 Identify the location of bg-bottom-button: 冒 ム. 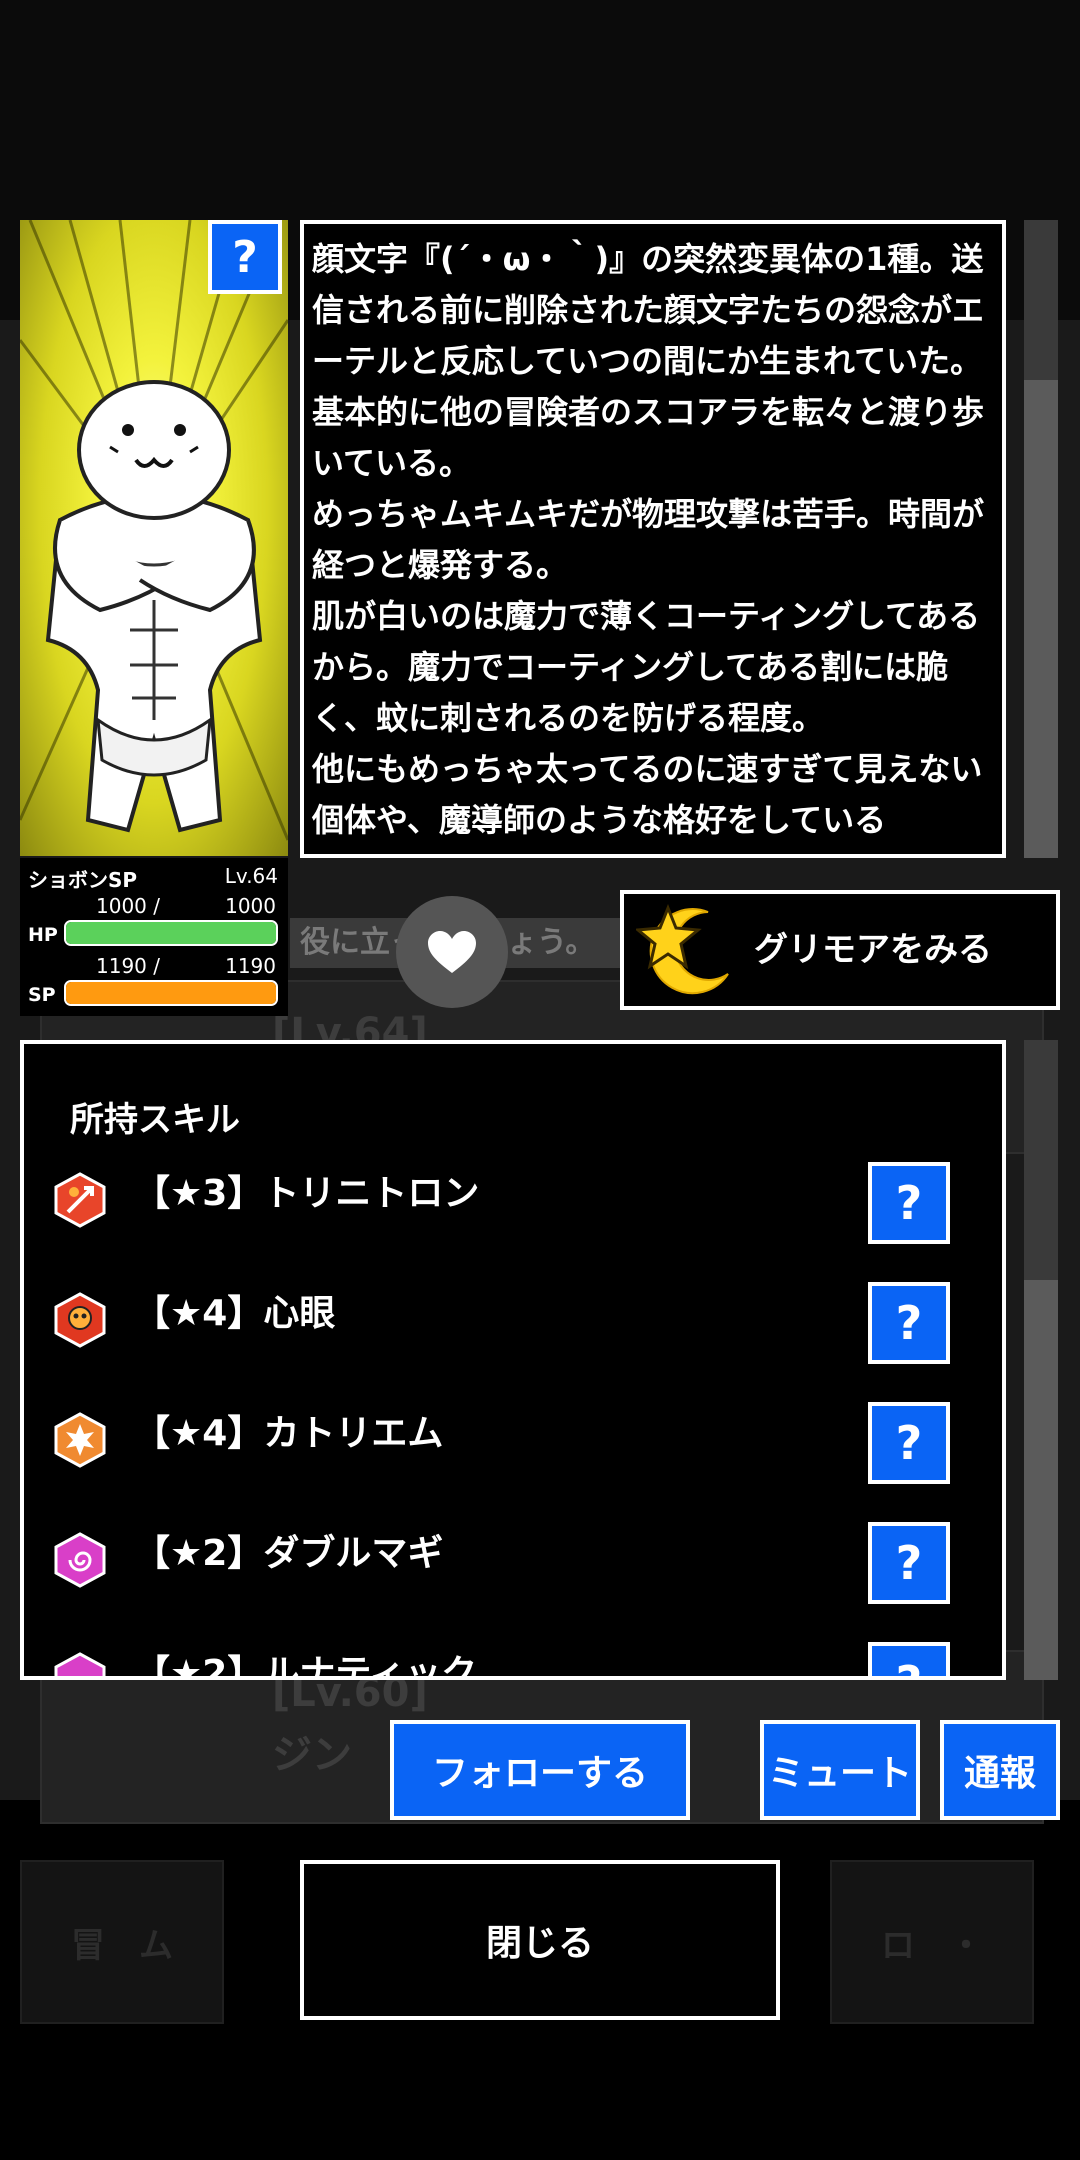
(122, 1942).